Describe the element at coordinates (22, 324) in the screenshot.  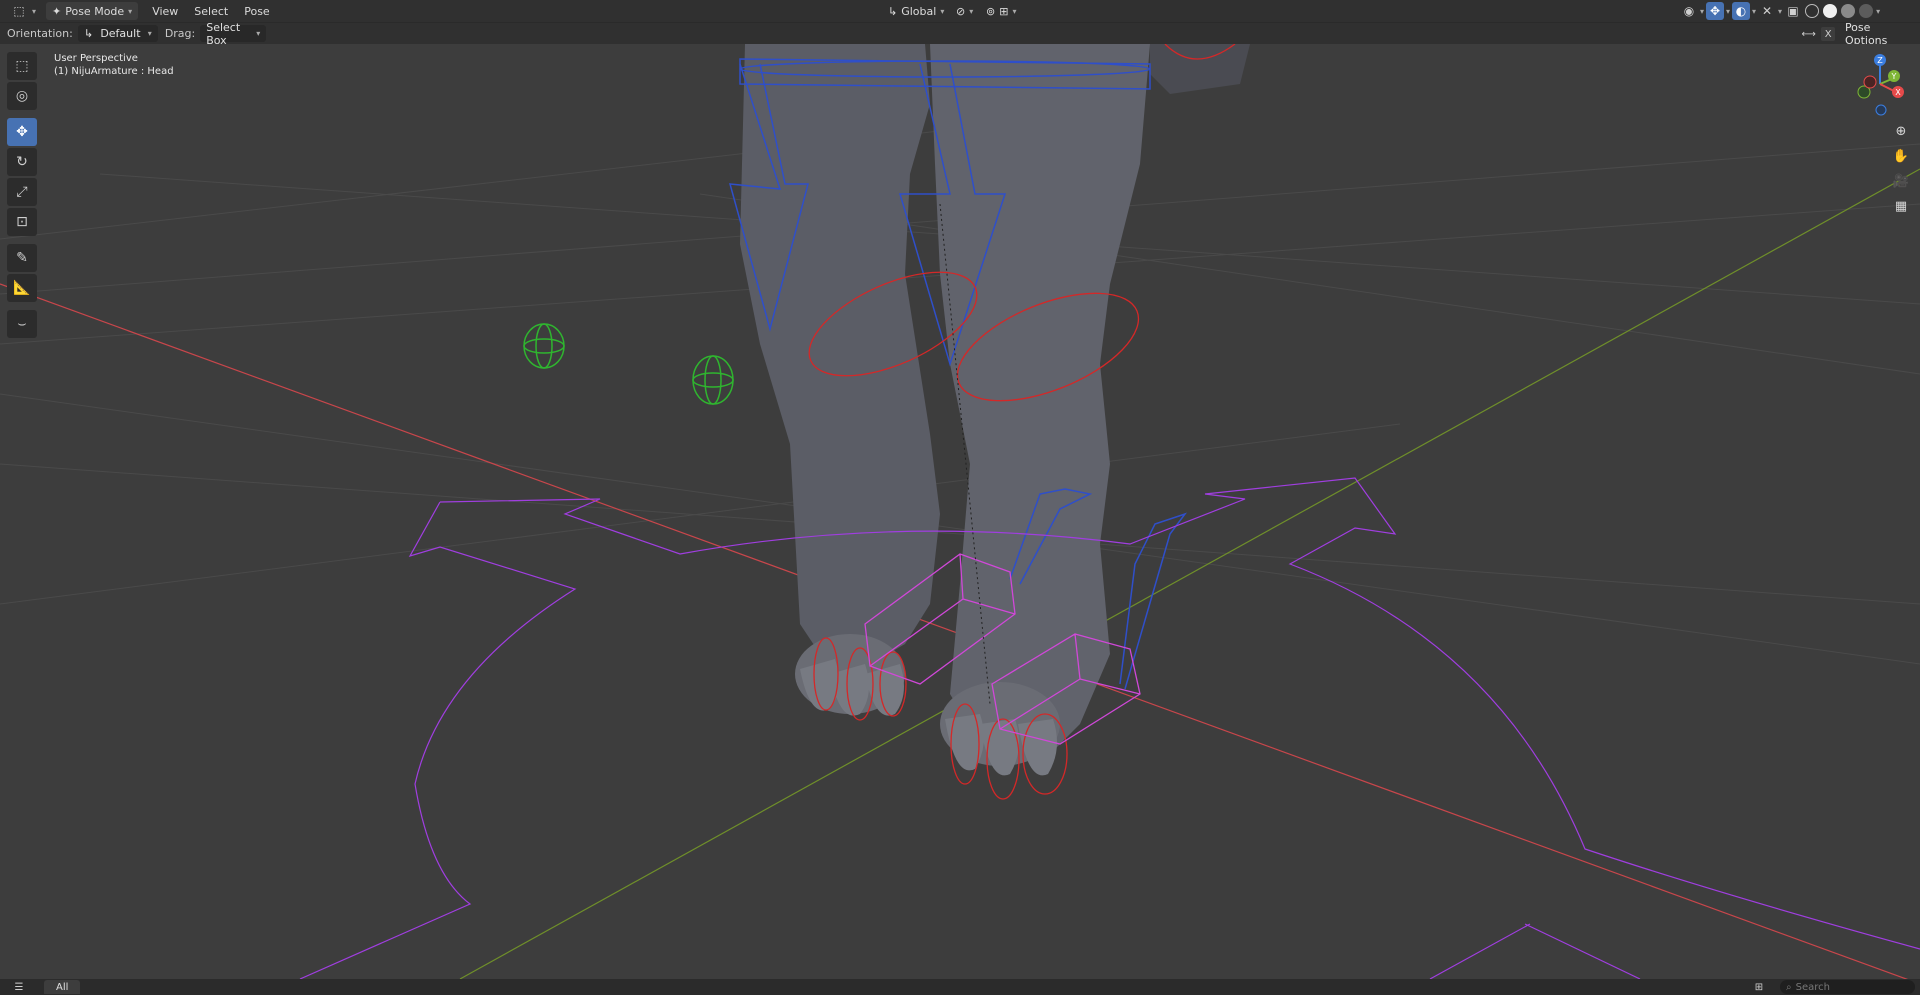
I see `bend-bones-tool: ⌣` at that location.